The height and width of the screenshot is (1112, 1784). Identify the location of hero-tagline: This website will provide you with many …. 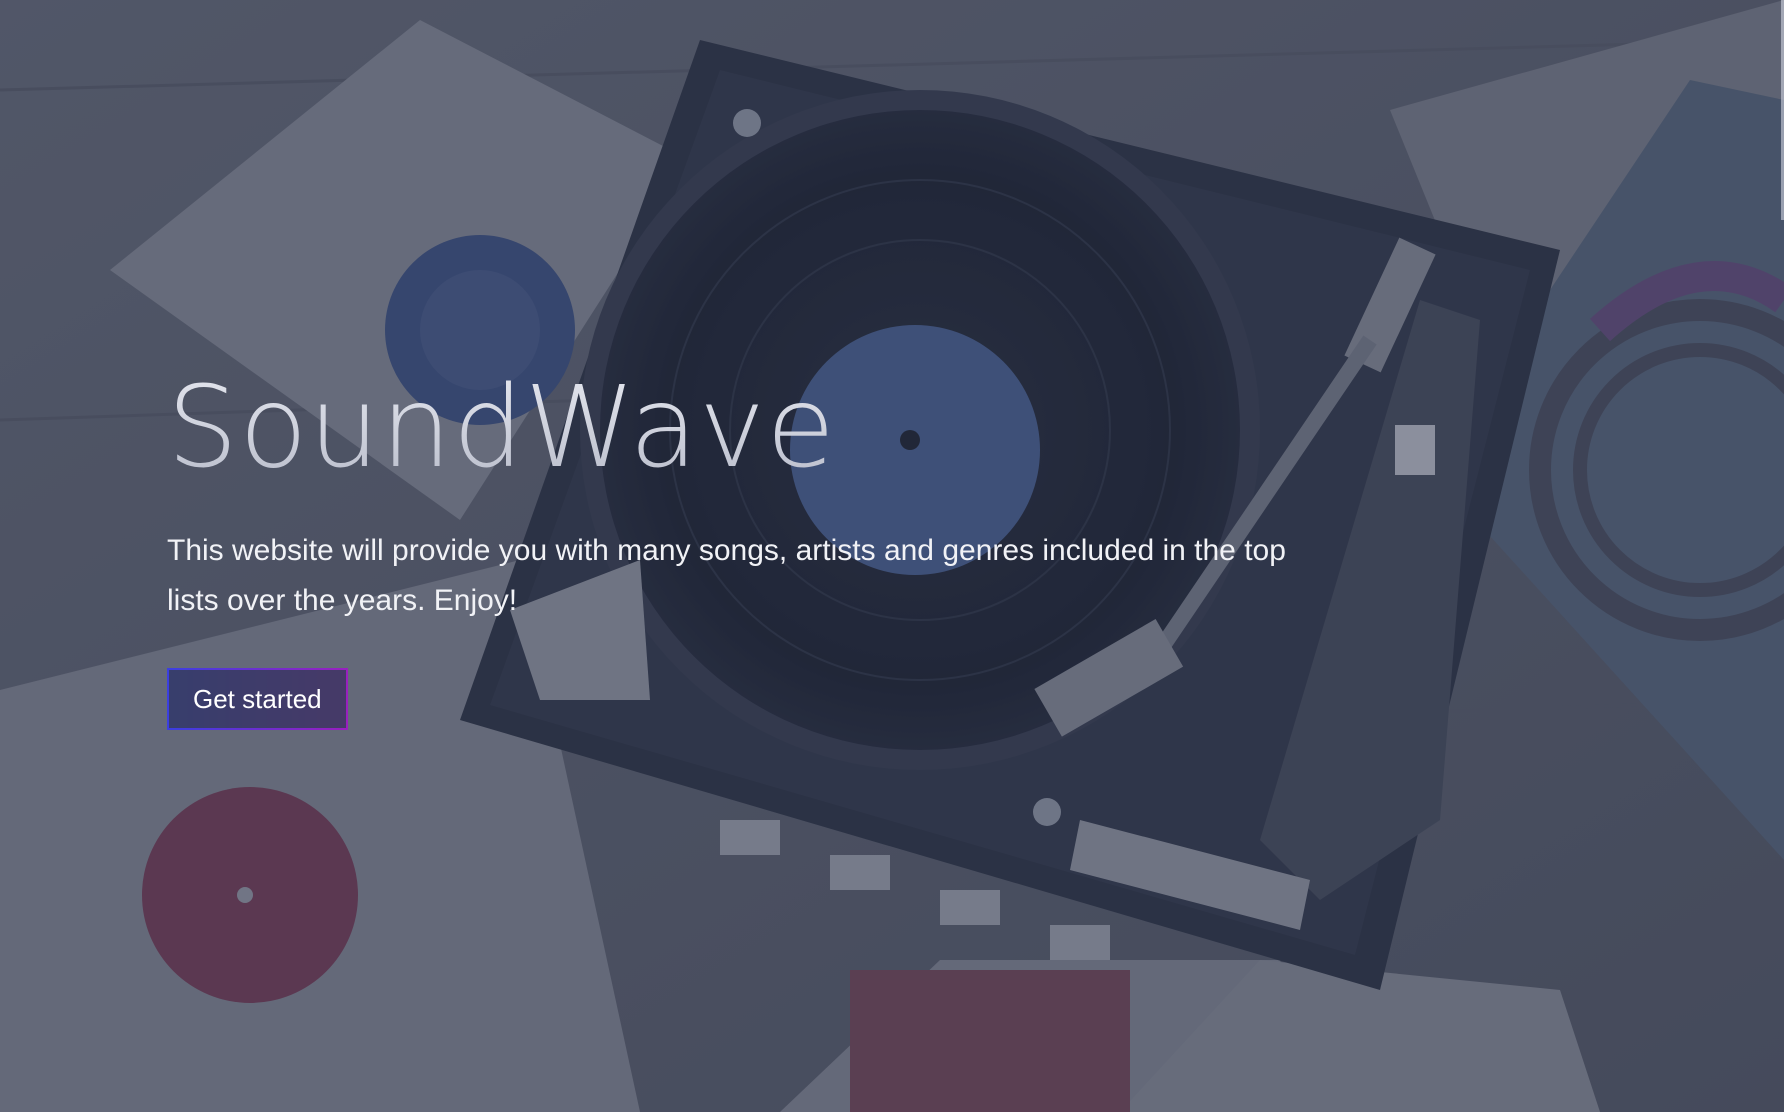
(726, 575).